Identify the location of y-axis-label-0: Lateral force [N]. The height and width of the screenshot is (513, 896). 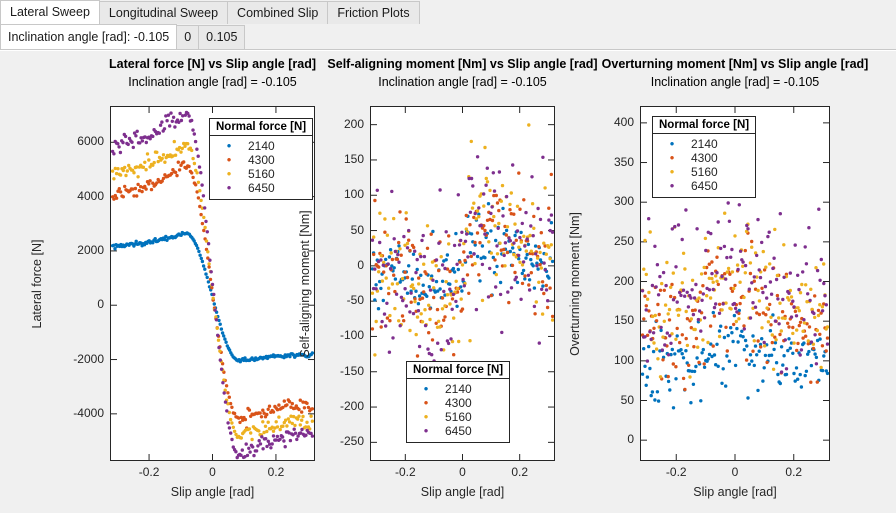
(37, 283).